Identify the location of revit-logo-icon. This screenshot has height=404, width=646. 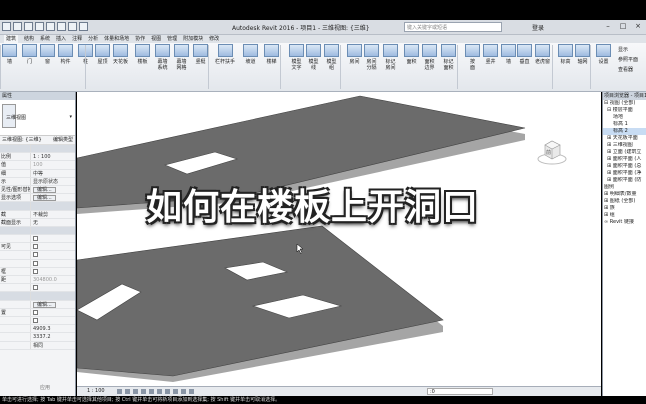
(6, 26).